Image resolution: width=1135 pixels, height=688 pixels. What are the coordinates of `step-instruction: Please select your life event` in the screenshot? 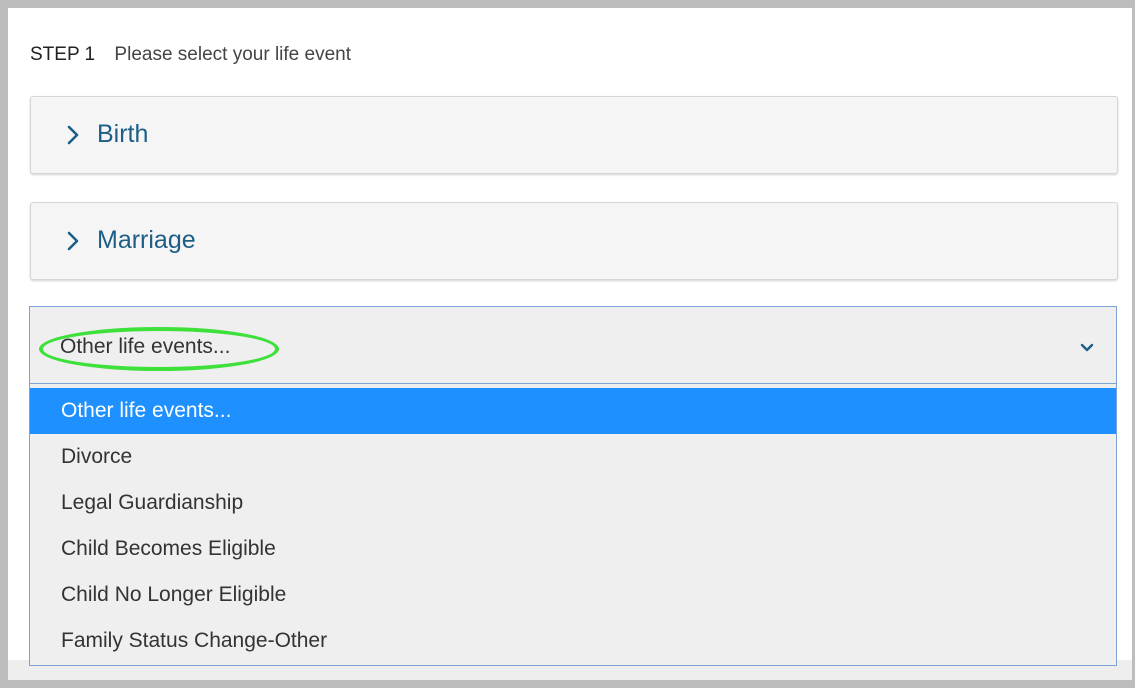 It's located at (232, 54).